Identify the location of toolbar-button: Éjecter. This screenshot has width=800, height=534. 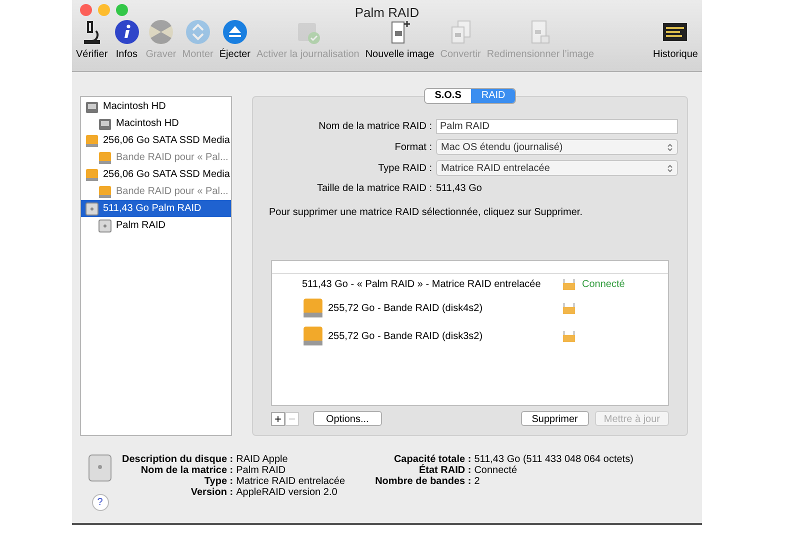
(234, 40).